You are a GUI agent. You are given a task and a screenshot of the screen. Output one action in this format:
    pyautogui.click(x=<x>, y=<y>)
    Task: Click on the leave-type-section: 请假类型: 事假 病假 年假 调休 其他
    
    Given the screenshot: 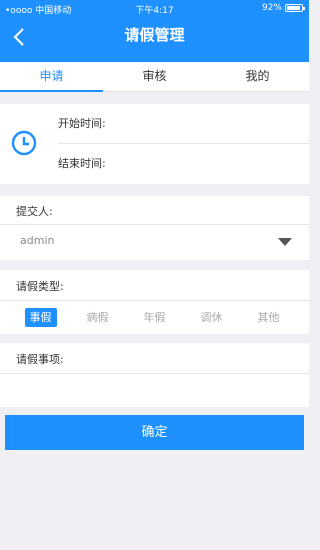 What is the action you would take?
    pyautogui.click(x=154, y=302)
    